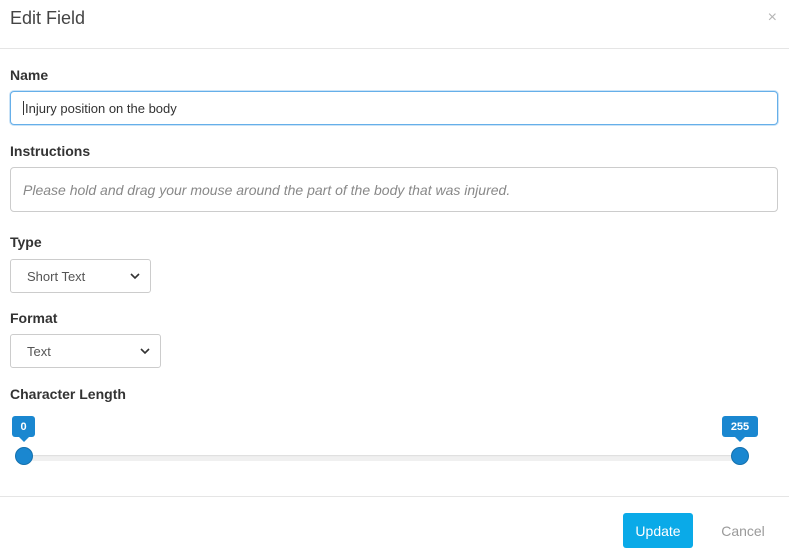  What do you see at coordinates (394, 108) in the screenshot?
I see `name-input: Injury position on the body` at bounding box center [394, 108].